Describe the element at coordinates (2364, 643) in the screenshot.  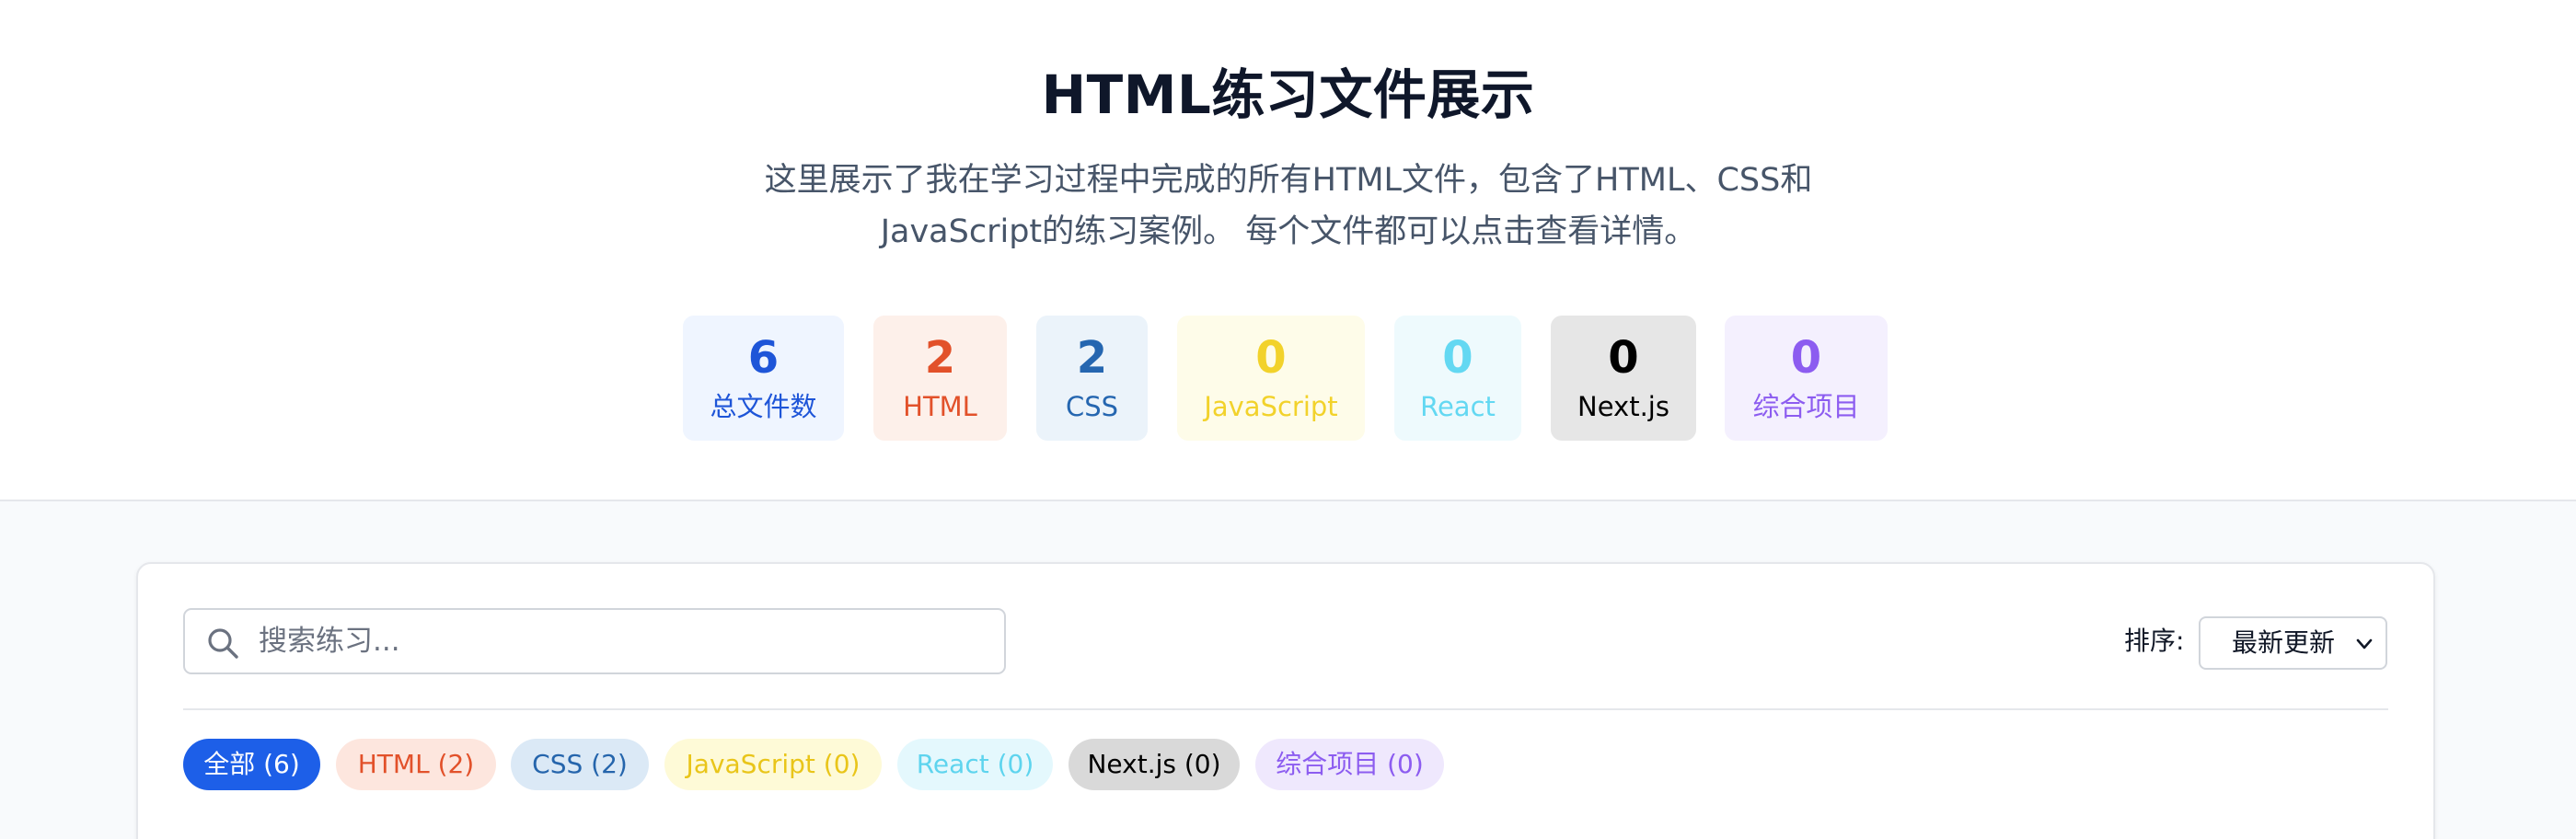
I see `chevron-down-icon` at that location.